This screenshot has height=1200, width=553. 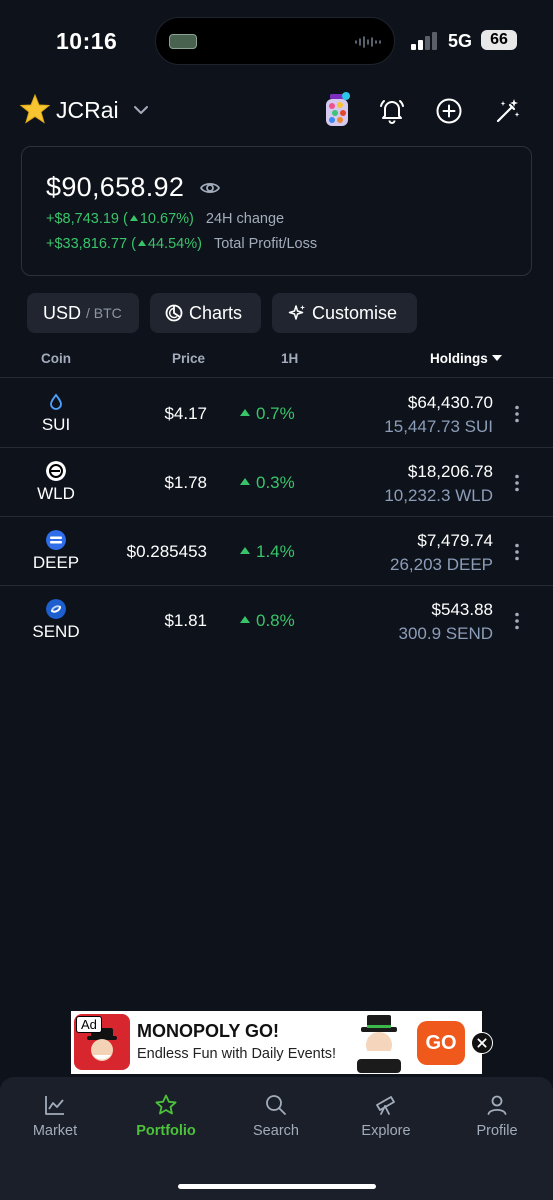 What do you see at coordinates (508, 111) in the screenshot?
I see `magic-wand-icon` at bounding box center [508, 111].